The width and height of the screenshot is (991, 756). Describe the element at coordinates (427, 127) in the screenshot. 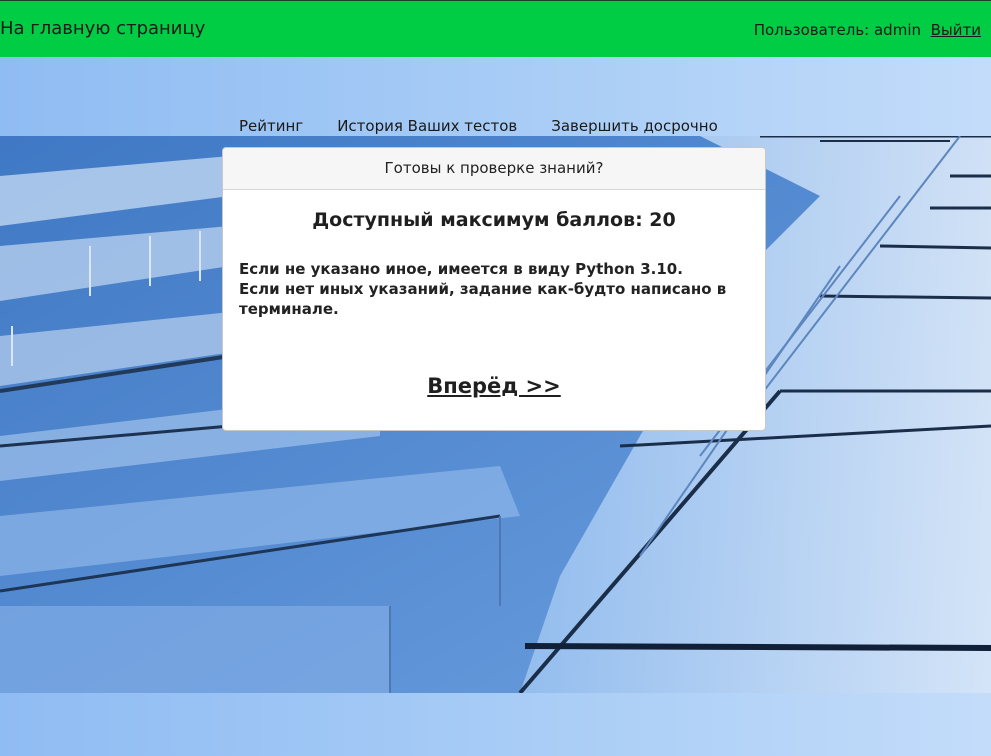

I see `tab-test-history: История Ваших тестов` at that location.